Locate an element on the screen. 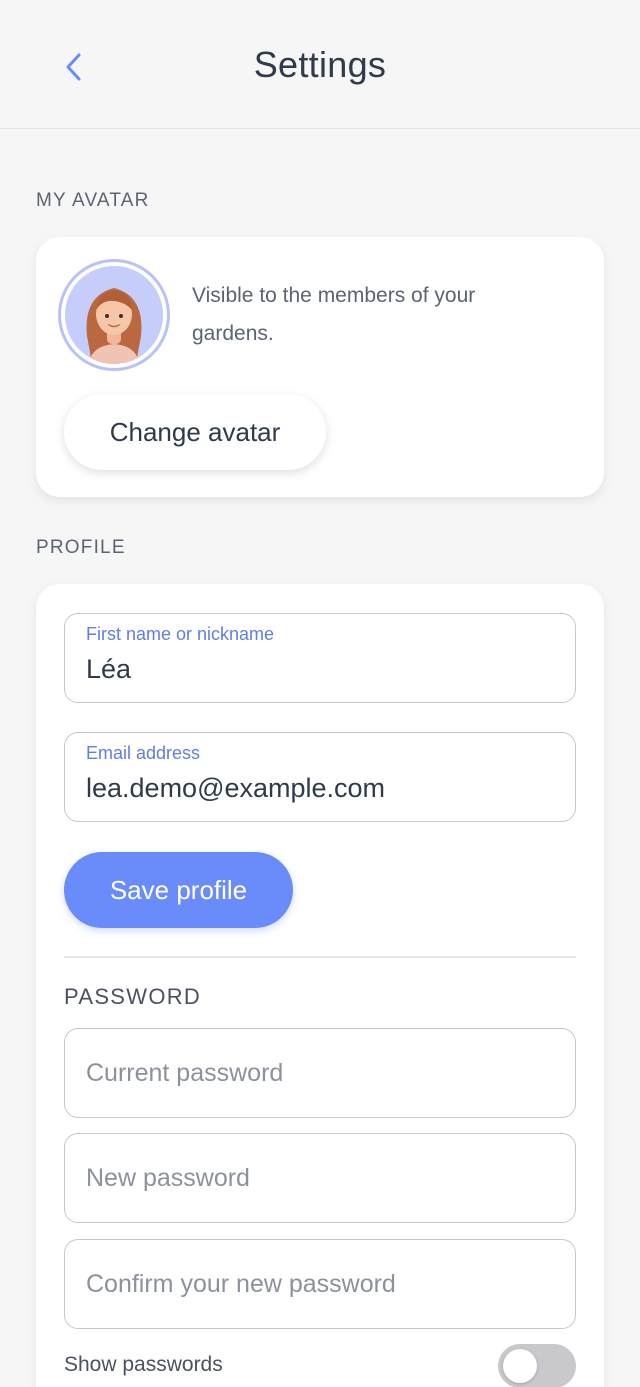  change-avatar-button: Change avatar is located at coordinates (195, 432).